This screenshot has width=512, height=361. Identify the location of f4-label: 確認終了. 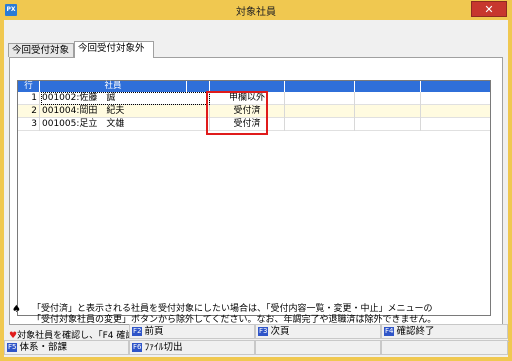
(415, 331).